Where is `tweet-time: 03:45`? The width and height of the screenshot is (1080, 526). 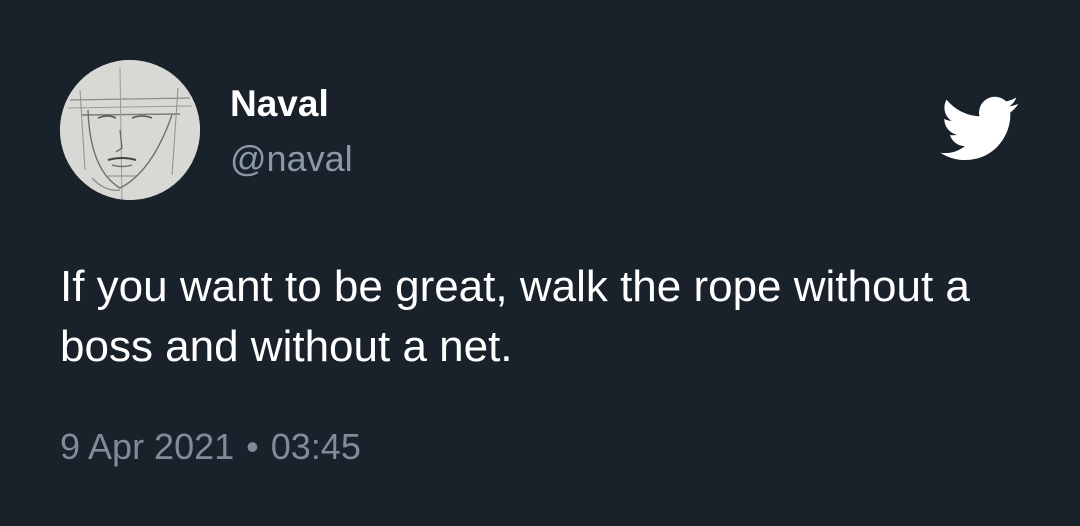 tweet-time: 03:45 is located at coordinates (315, 446).